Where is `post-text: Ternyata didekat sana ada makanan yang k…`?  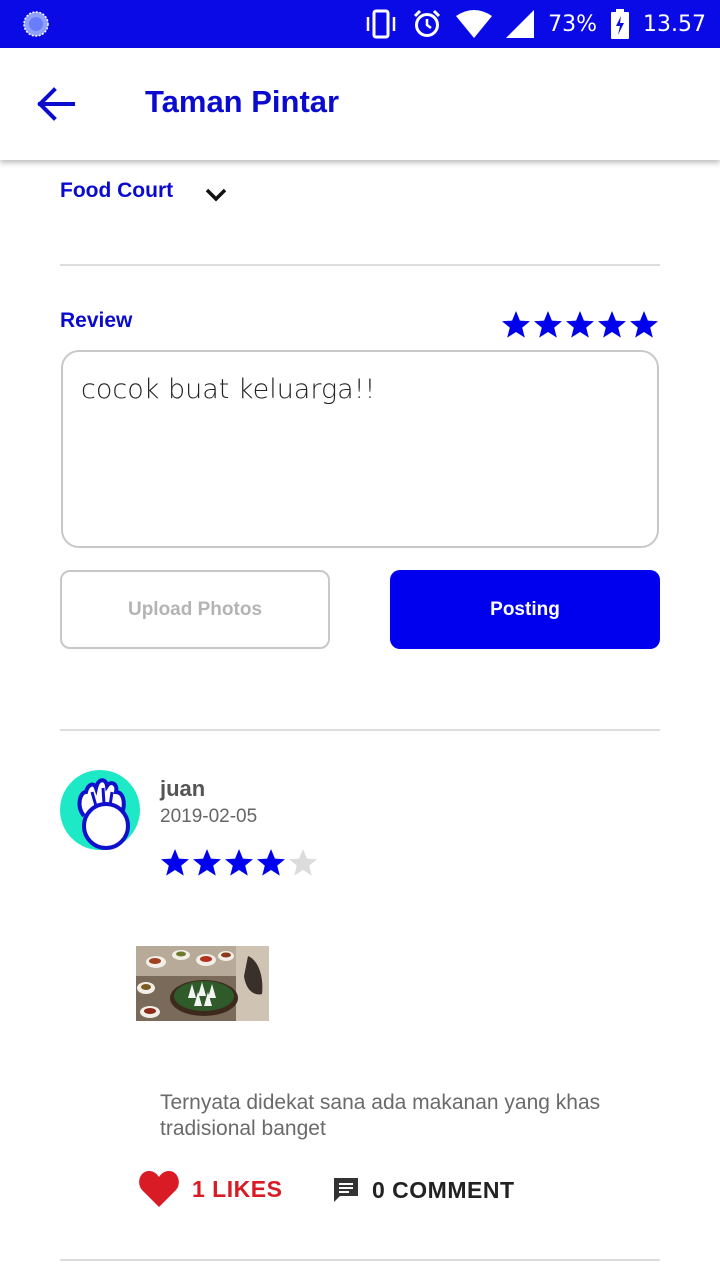
post-text: Ternyata didekat sana ada makanan yang k… is located at coordinates (380, 1115).